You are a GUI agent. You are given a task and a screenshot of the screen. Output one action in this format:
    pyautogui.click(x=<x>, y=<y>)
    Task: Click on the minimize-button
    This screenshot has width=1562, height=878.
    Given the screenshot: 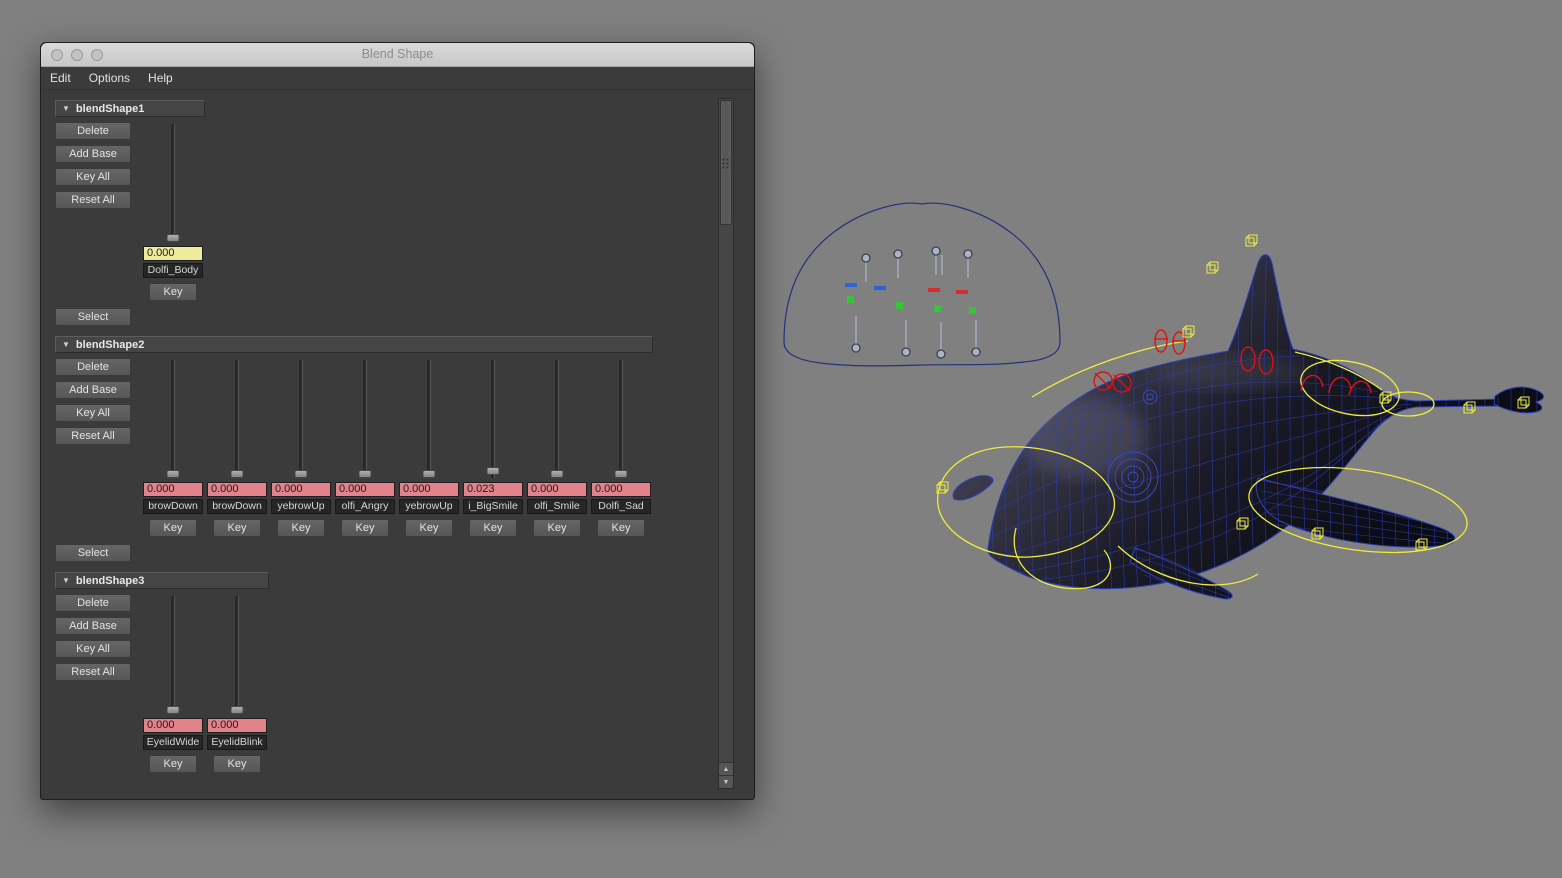 What is the action you would take?
    pyautogui.click(x=77, y=55)
    